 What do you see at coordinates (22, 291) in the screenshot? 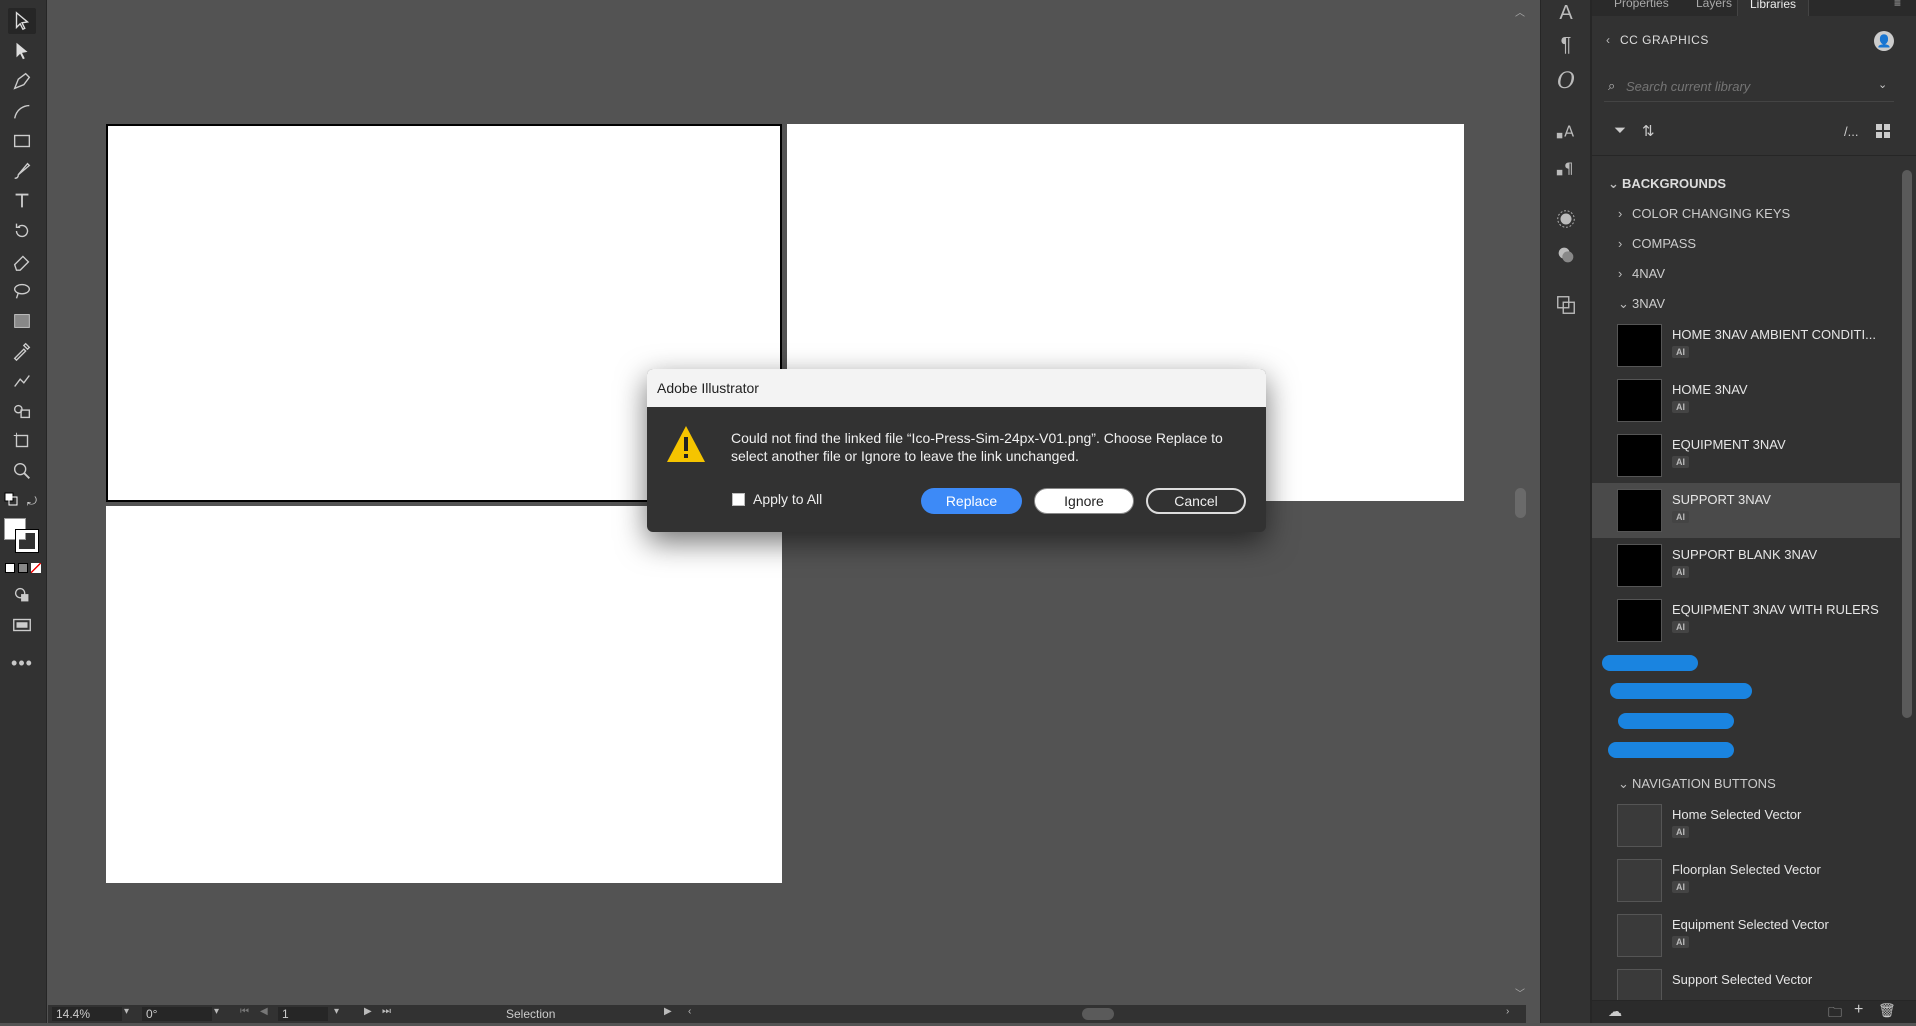
I see `lasso-tool-icon` at bounding box center [22, 291].